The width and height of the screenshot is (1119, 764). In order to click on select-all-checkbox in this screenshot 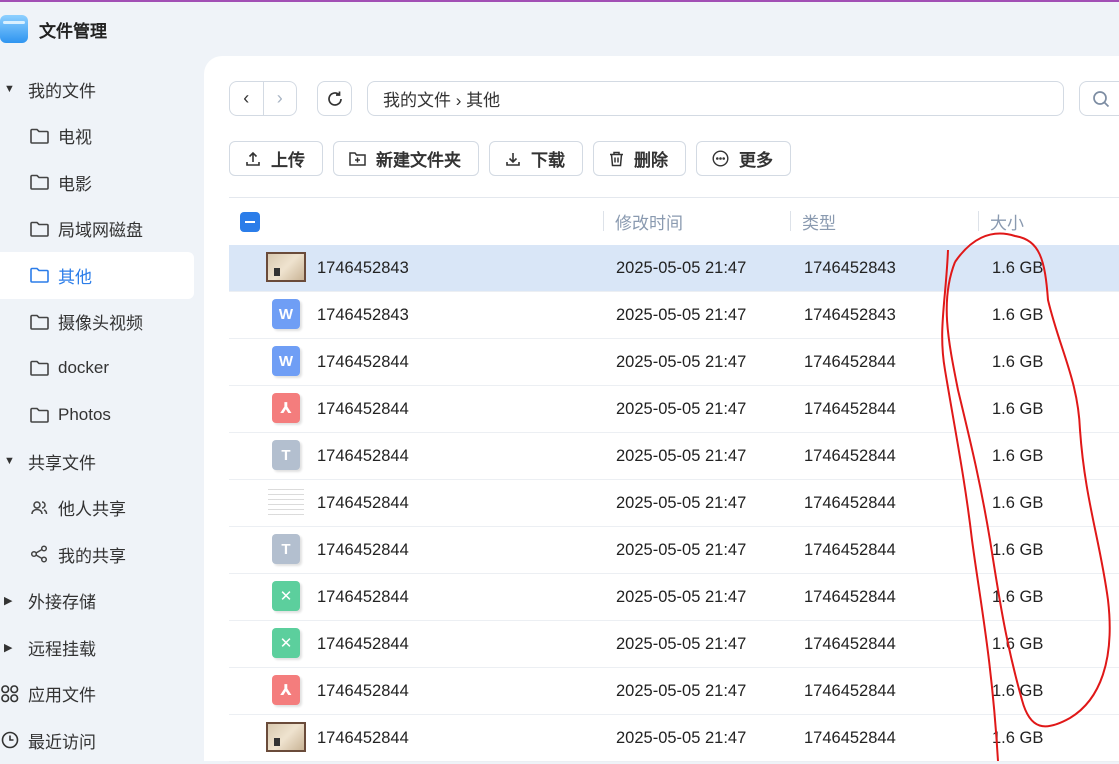, I will do `click(250, 222)`.